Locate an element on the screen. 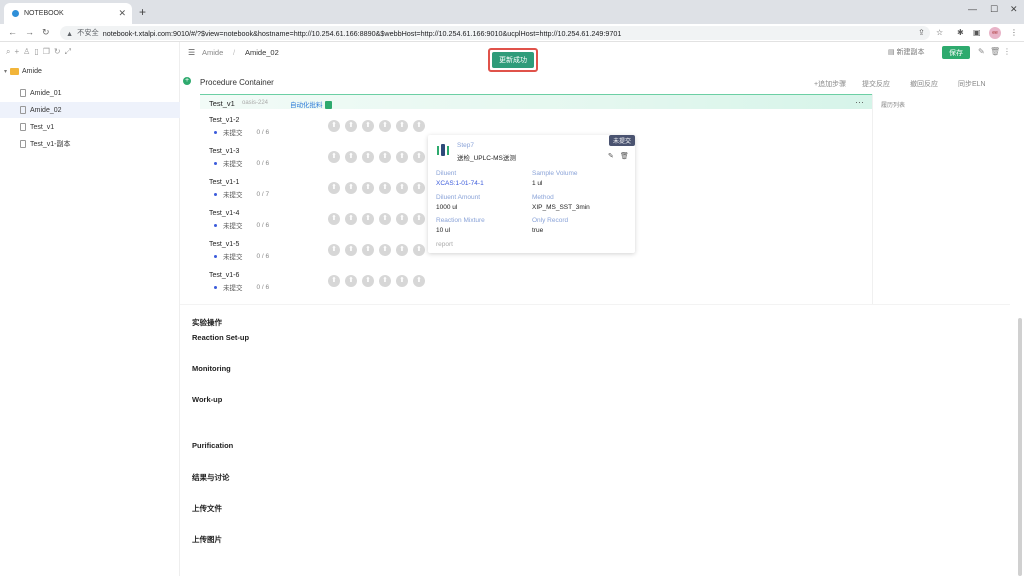 The height and width of the screenshot is (576, 1024). search-icon: ⌕ is located at coordinates (8, 52).